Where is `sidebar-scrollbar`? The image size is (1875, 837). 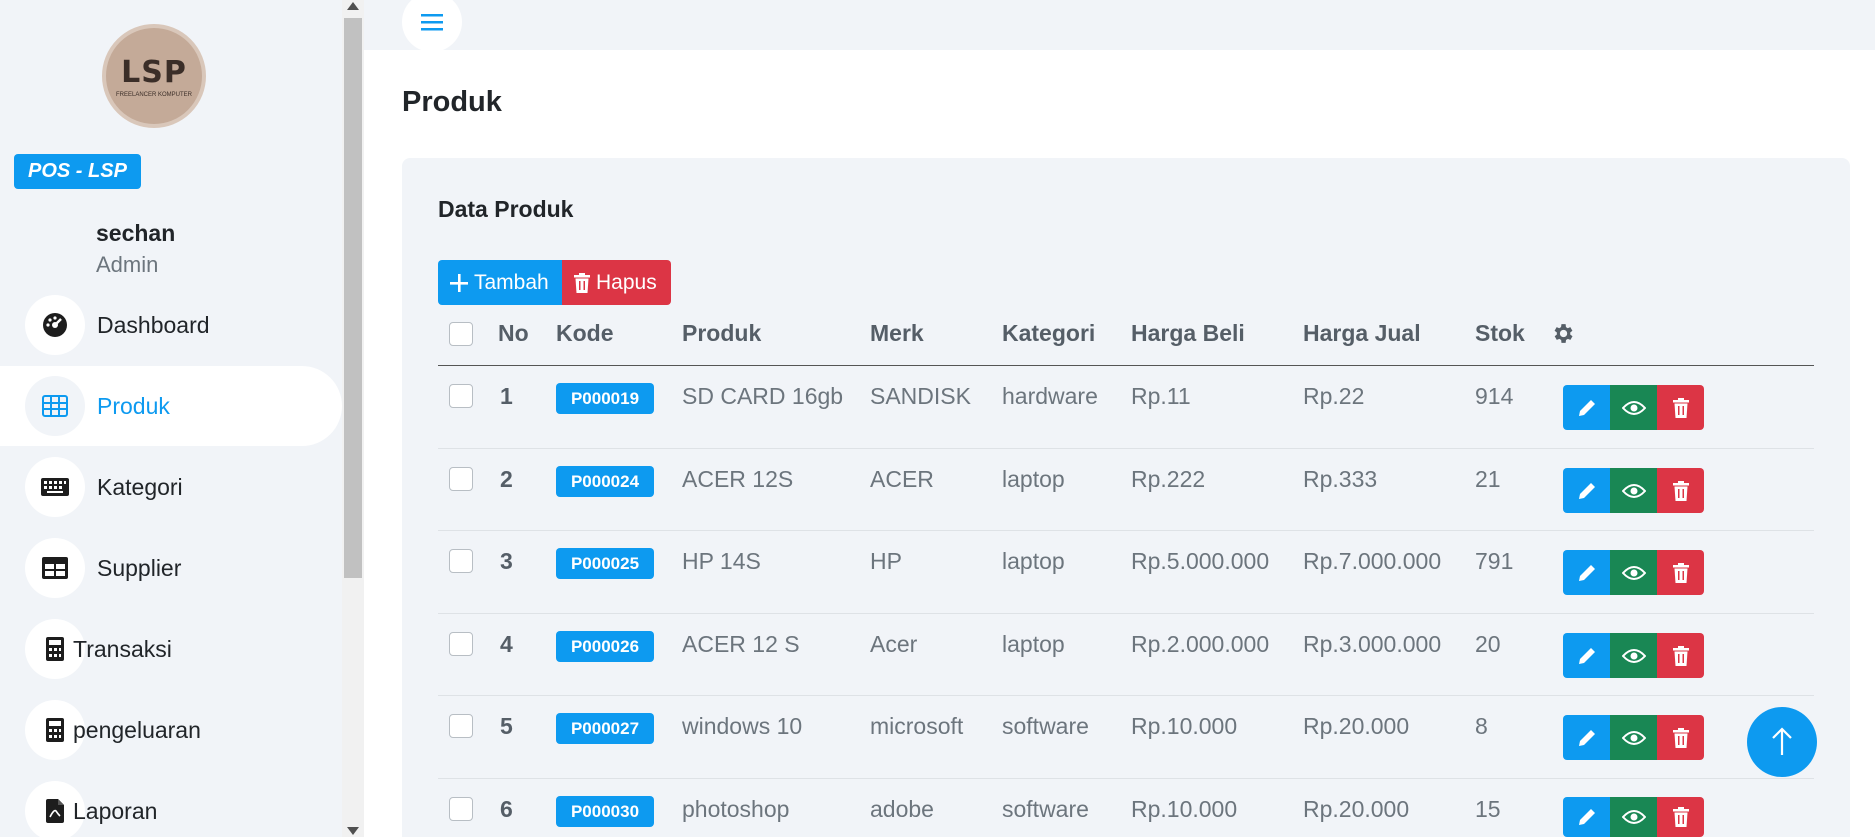 sidebar-scrollbar is located at coordinates (353, 418).